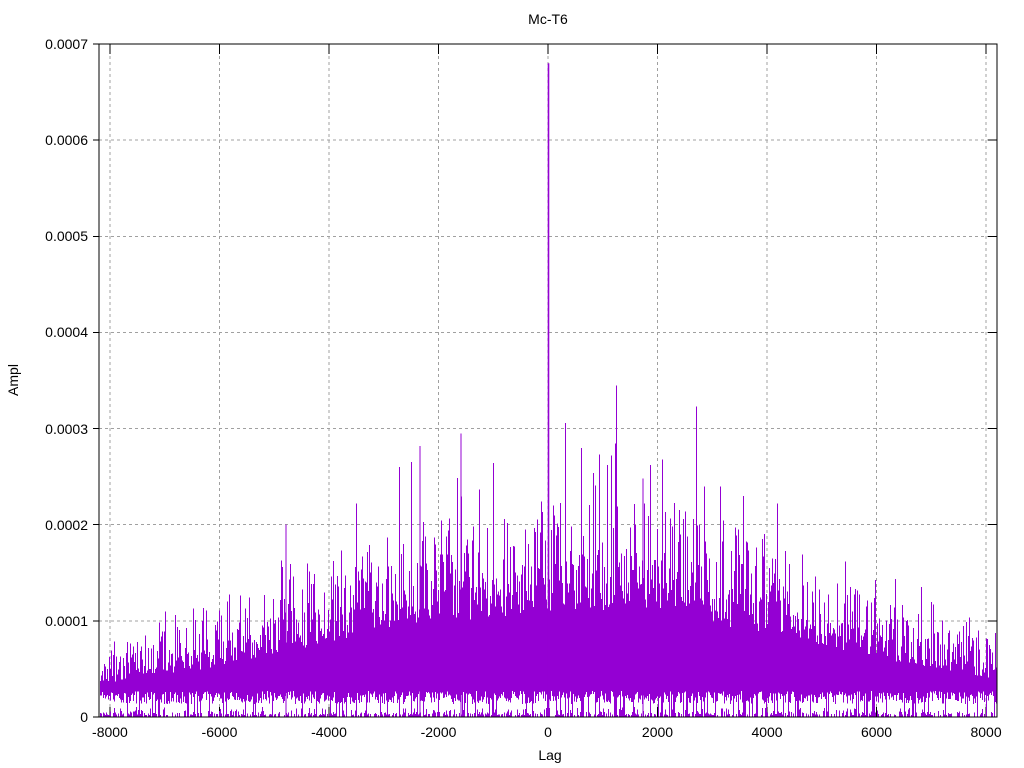  I want to click on y-tick-label: 0.0003, so click(66, 428).